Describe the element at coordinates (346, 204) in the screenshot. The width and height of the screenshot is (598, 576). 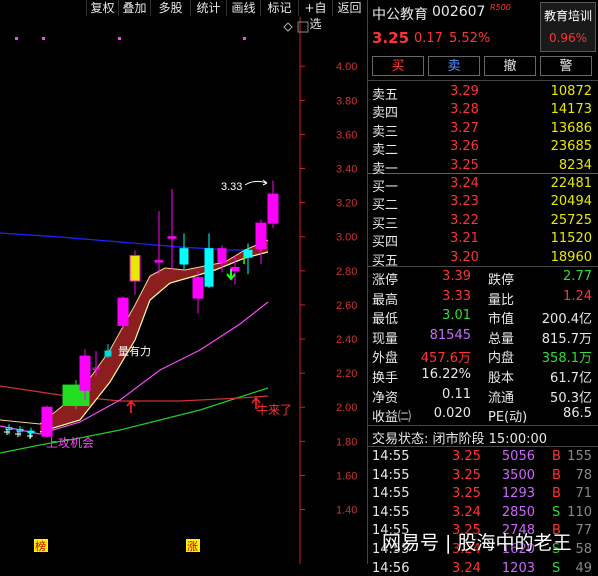
I see `price-axis-label: 3.20` at that location.